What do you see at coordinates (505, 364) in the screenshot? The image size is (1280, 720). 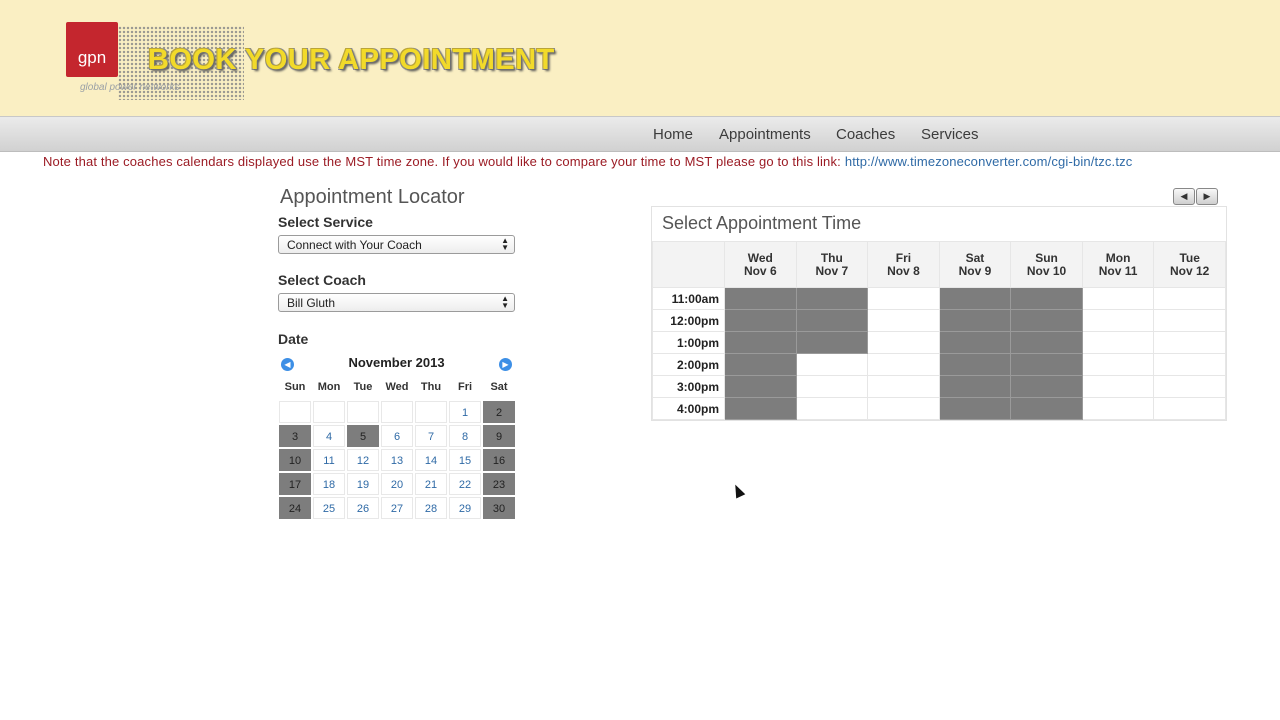 I see `next-month-icon: ▶` at bounding box center [505, 364].